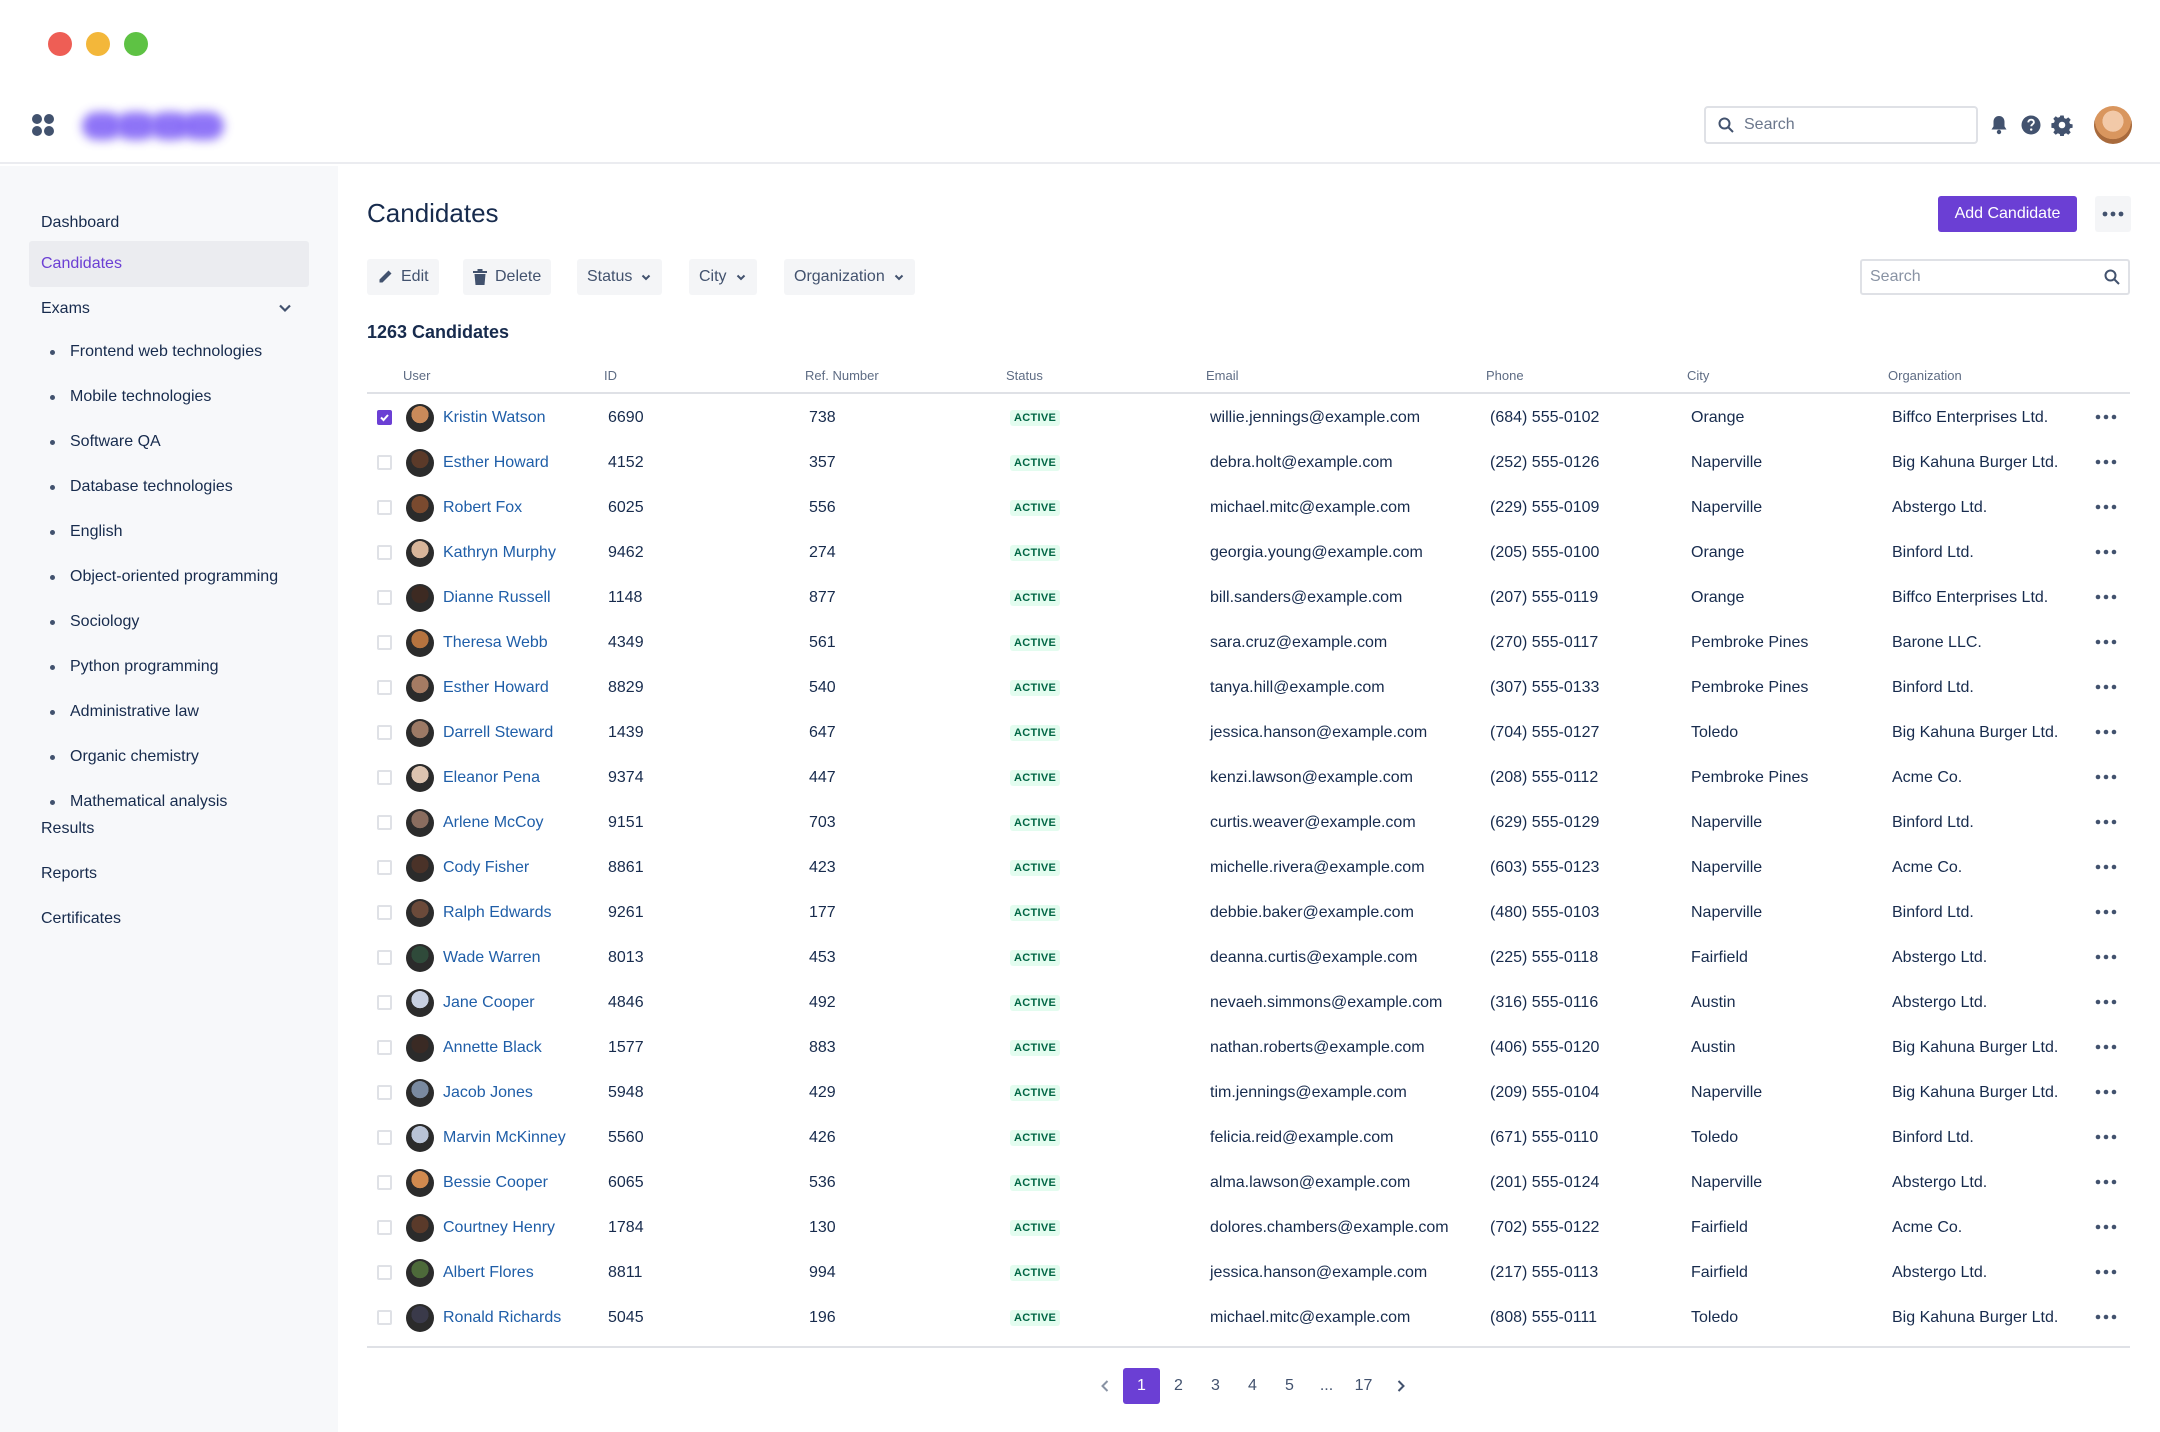 This screenshot has width=2160, height=1432. What do you see at coordinates (43, 125) in the screenshot?
I see `app-switcher-icon` at bounding box center [43, 125].